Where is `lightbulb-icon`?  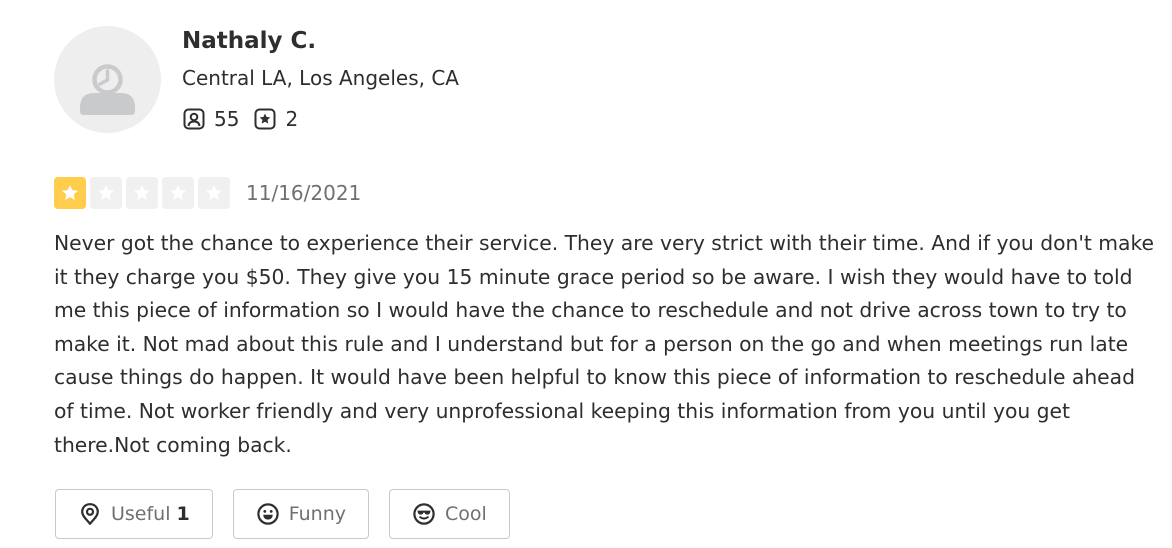
lightbulb-icon is located at coordinates (90, 514).